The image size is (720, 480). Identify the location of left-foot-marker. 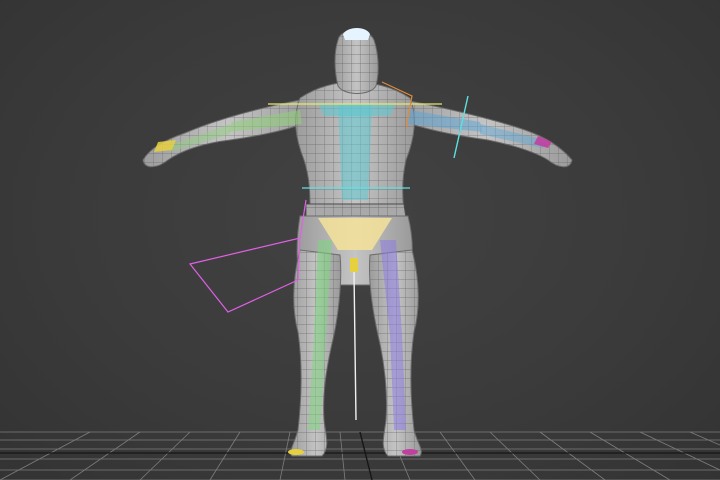
(296, 452).